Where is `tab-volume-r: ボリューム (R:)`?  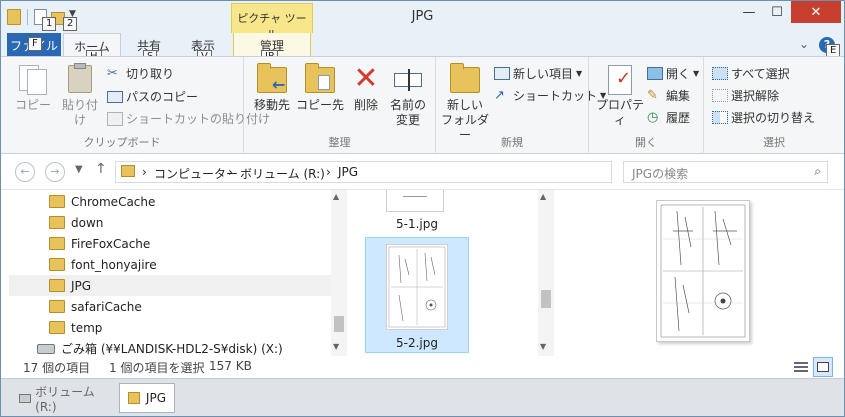 tab-volume-r: ボリューム (R:) is located at coordinates (63, 398).